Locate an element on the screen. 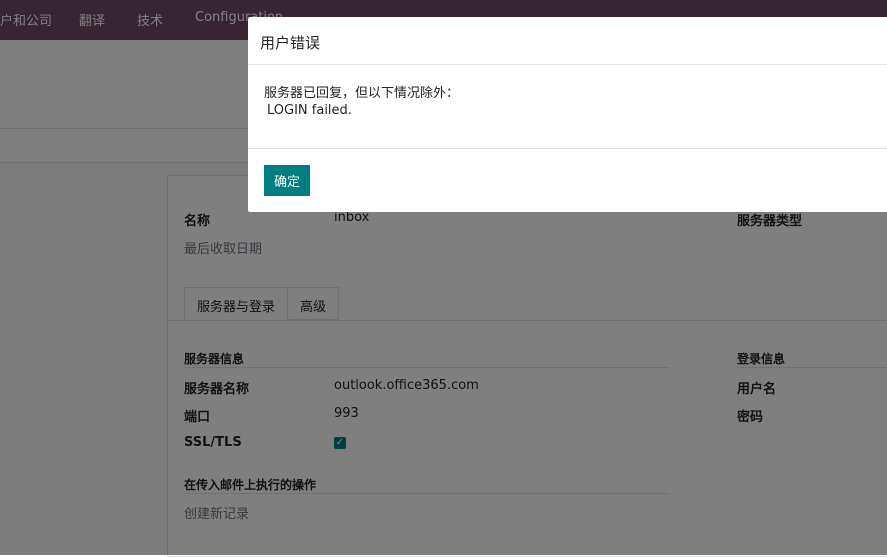  dialog-message-line1: 服务器已回复，但以下情况除外： is located at coordinates (362, 93).